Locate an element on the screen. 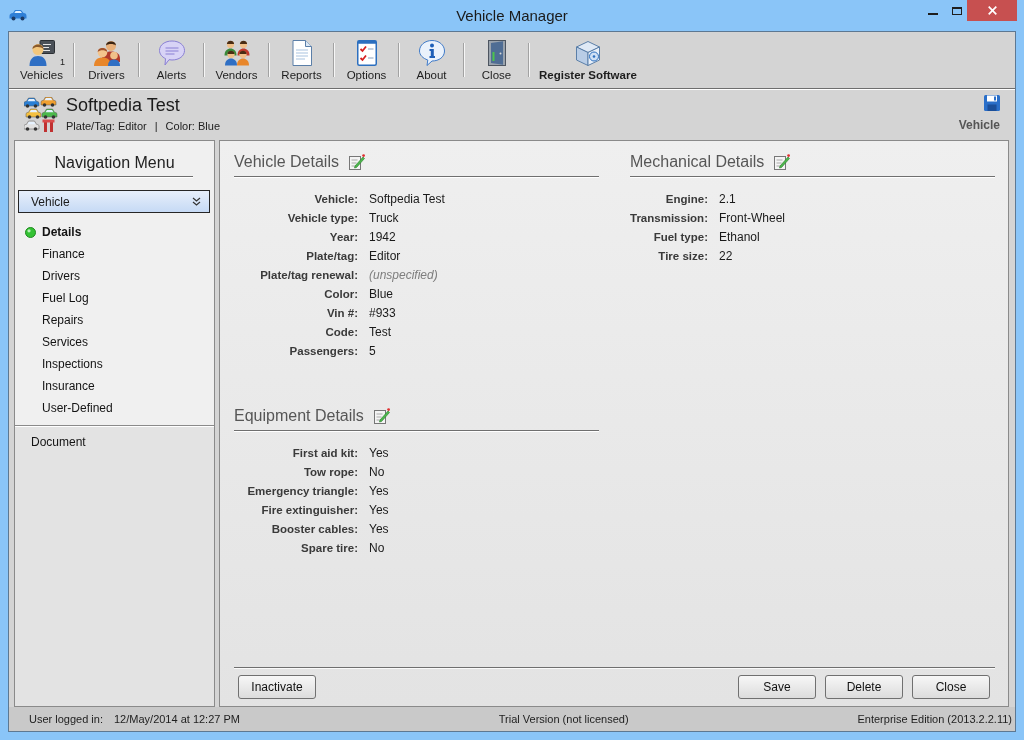  field-label: Passengers: is located at coordinates (323, 350).